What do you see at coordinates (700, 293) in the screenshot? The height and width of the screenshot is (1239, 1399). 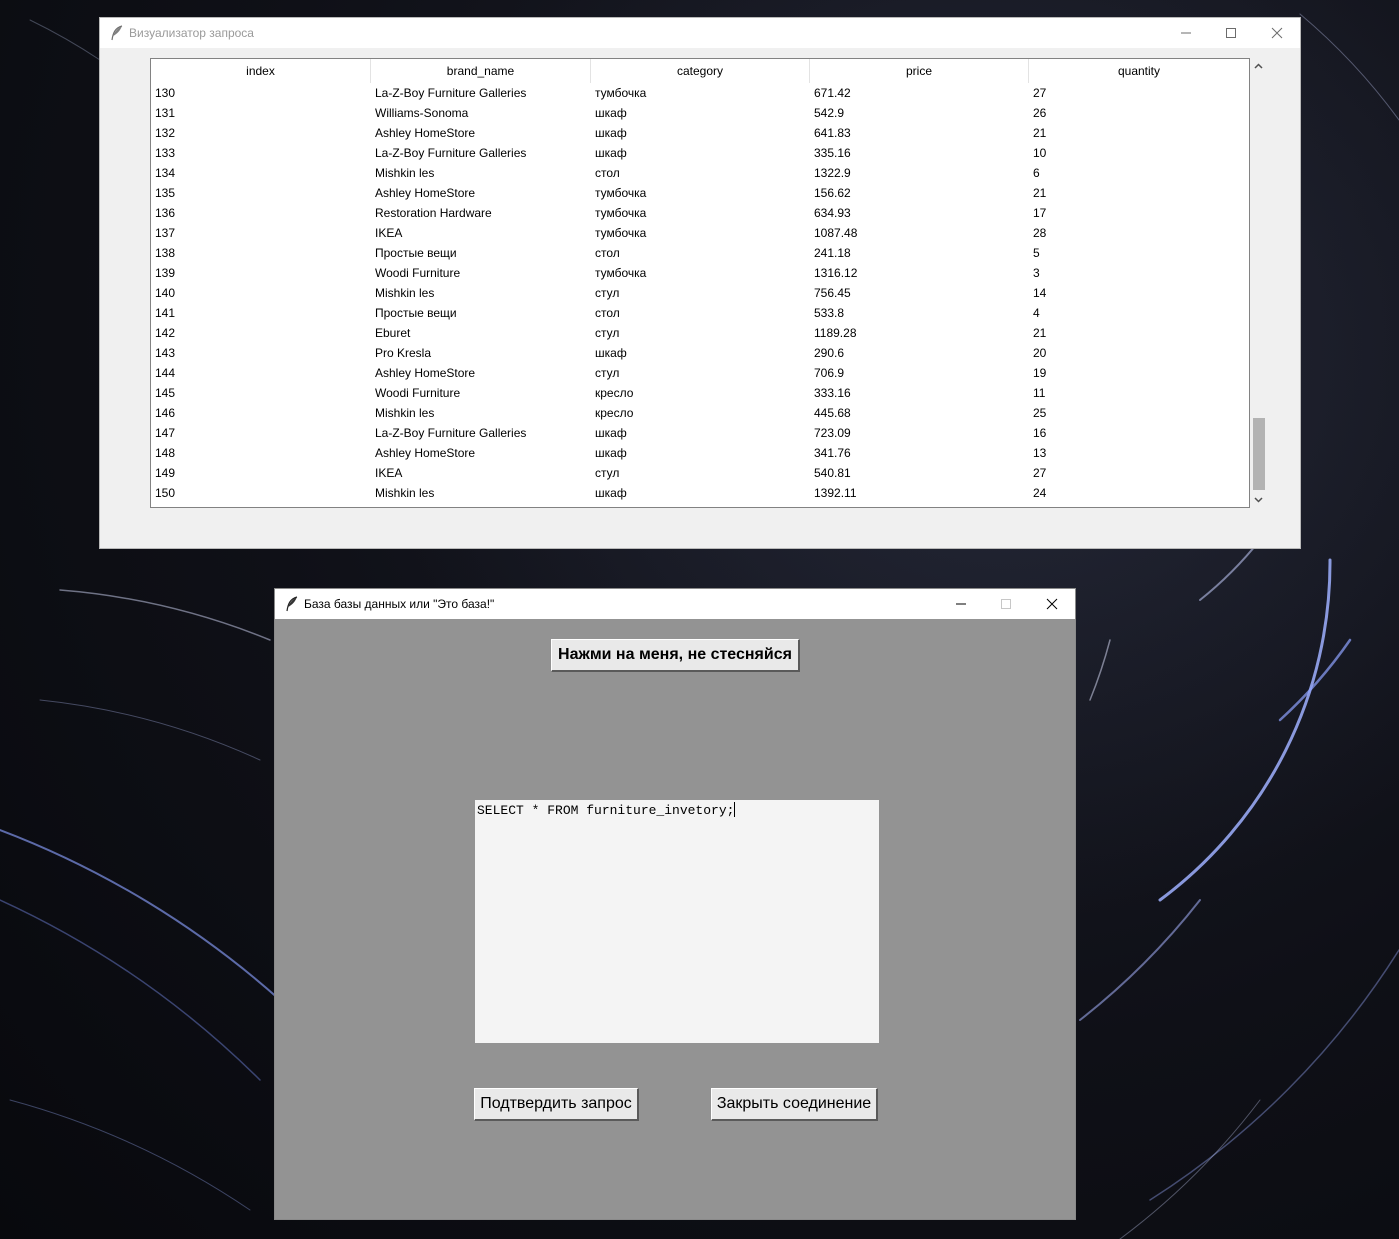 I see `table-row: 140 Mishkin les стул 756.45 14` at bounding box center [700, 293].